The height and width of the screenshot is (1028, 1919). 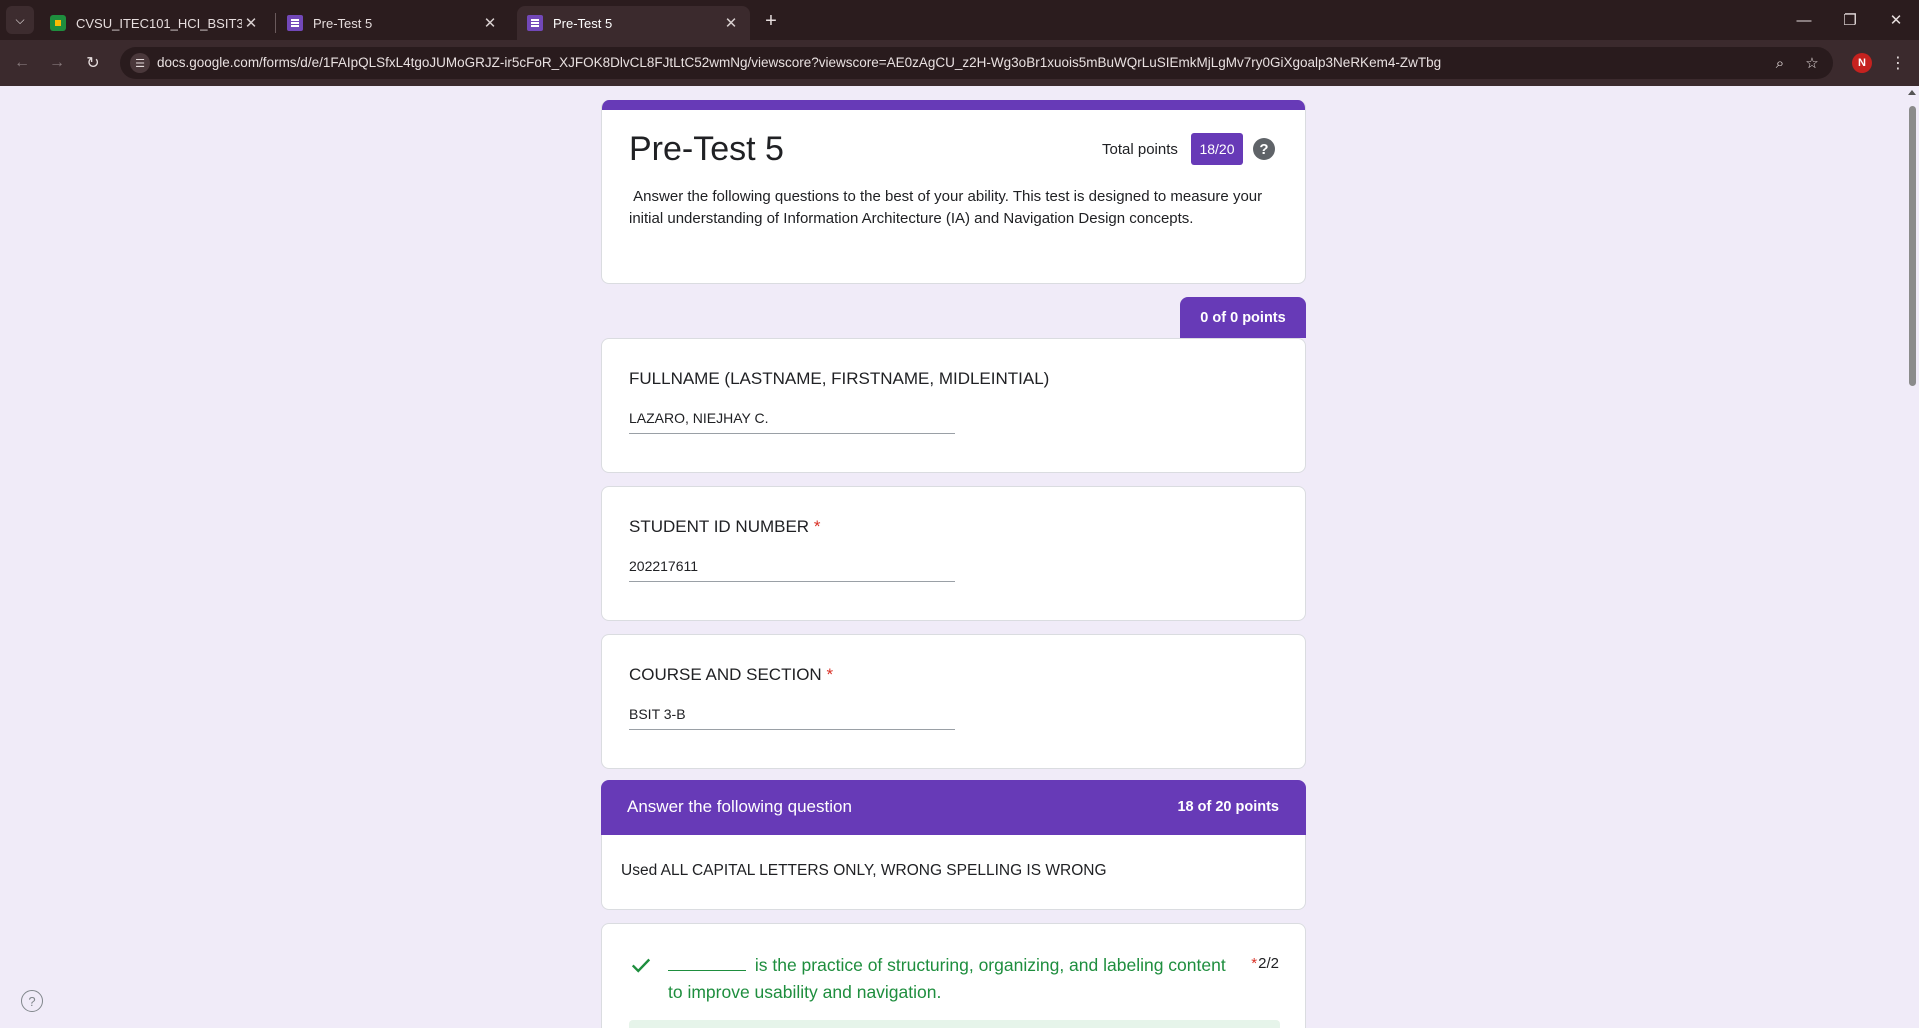 What do you see at coordinates (32, 1001) in the screenshot?
I see `help-circle-icon: ?` at bounding box center [32, 1001].